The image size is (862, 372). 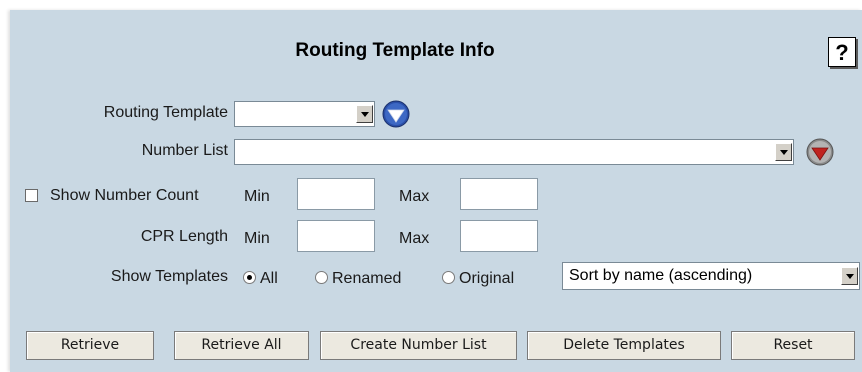 What do you see at coordinates (414, 196) in the screenshot?
I see `number-count-max-label: Max` at bounding box center [414, 196].